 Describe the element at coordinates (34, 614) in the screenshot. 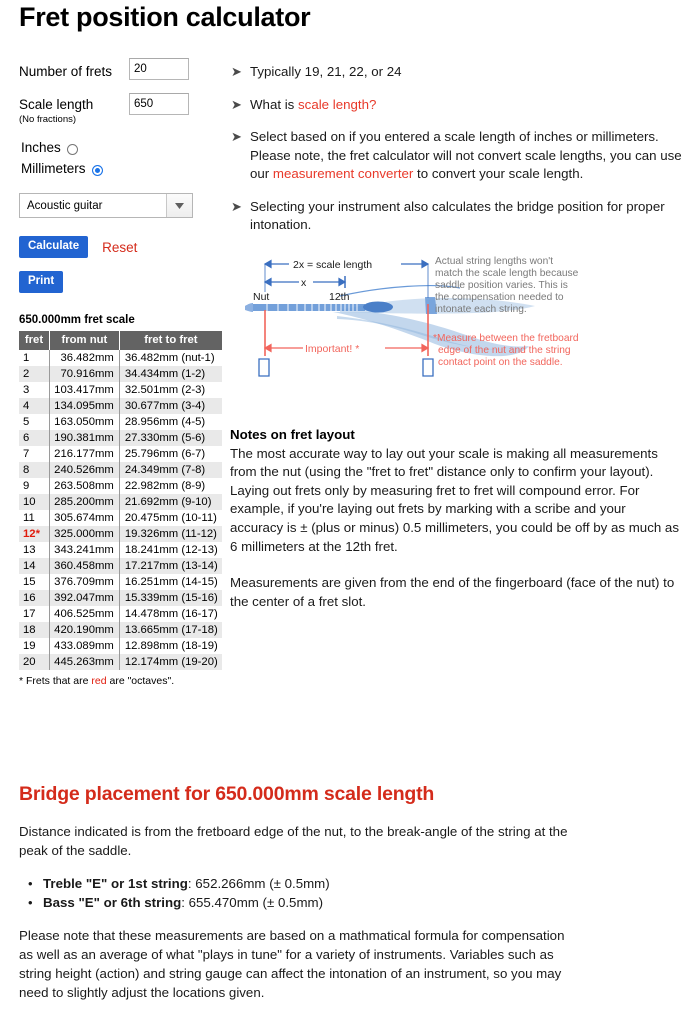

I see `cell-fret: 17` at that location.